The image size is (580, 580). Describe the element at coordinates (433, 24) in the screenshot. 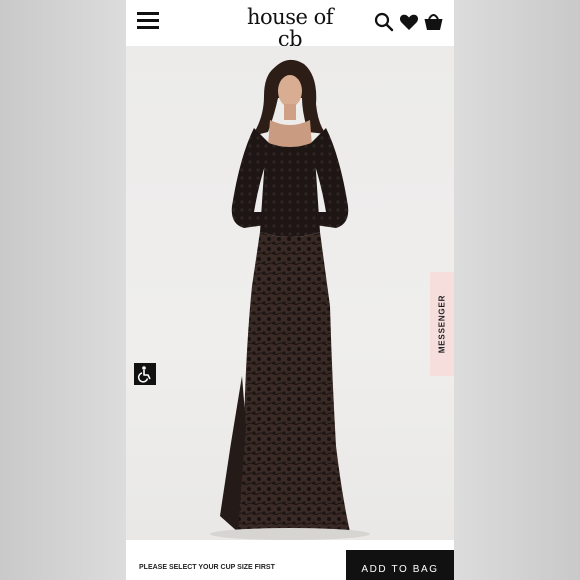

I see `shopping-basket-icon` at that location.